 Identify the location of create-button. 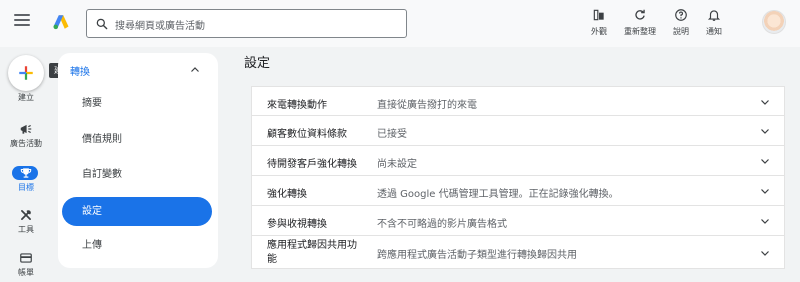
(26, 73).